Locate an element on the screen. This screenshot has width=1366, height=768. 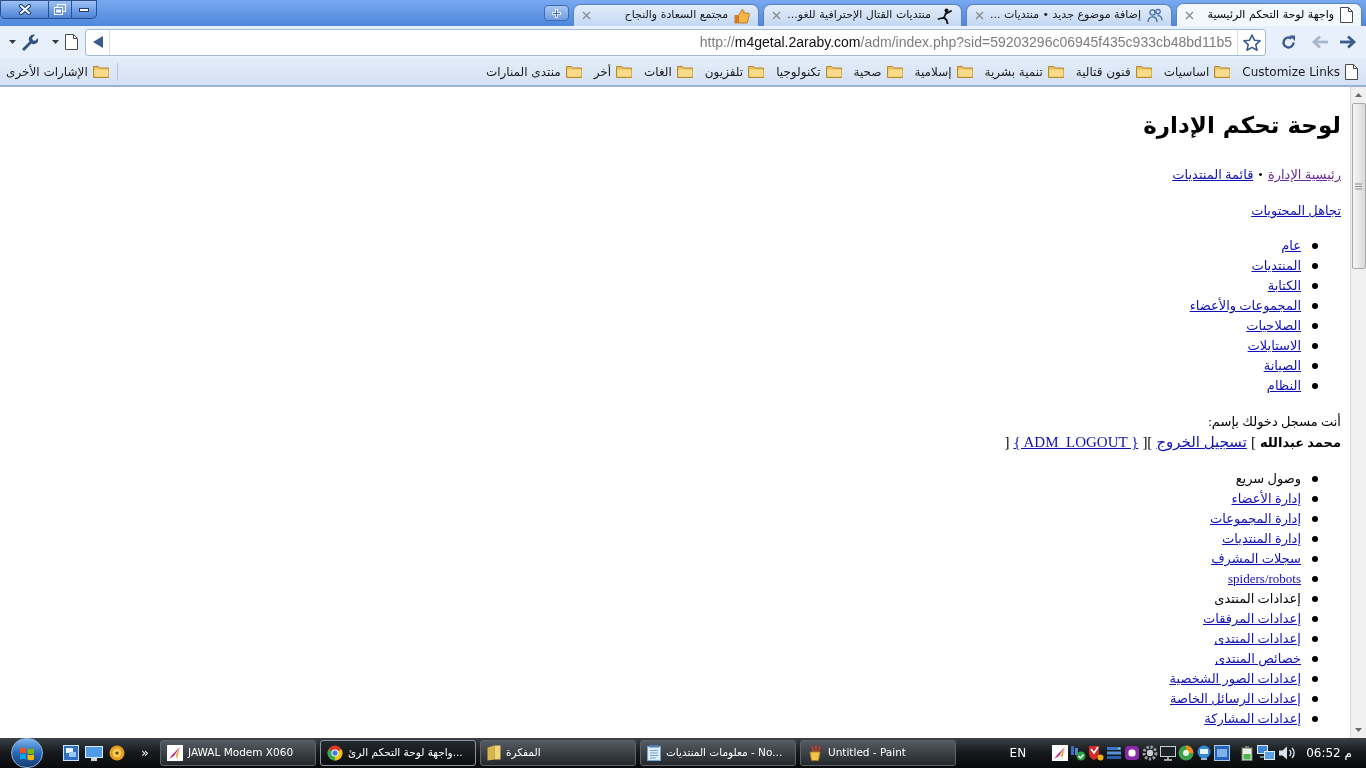
minimize-button is located at coordinates (84, 9).